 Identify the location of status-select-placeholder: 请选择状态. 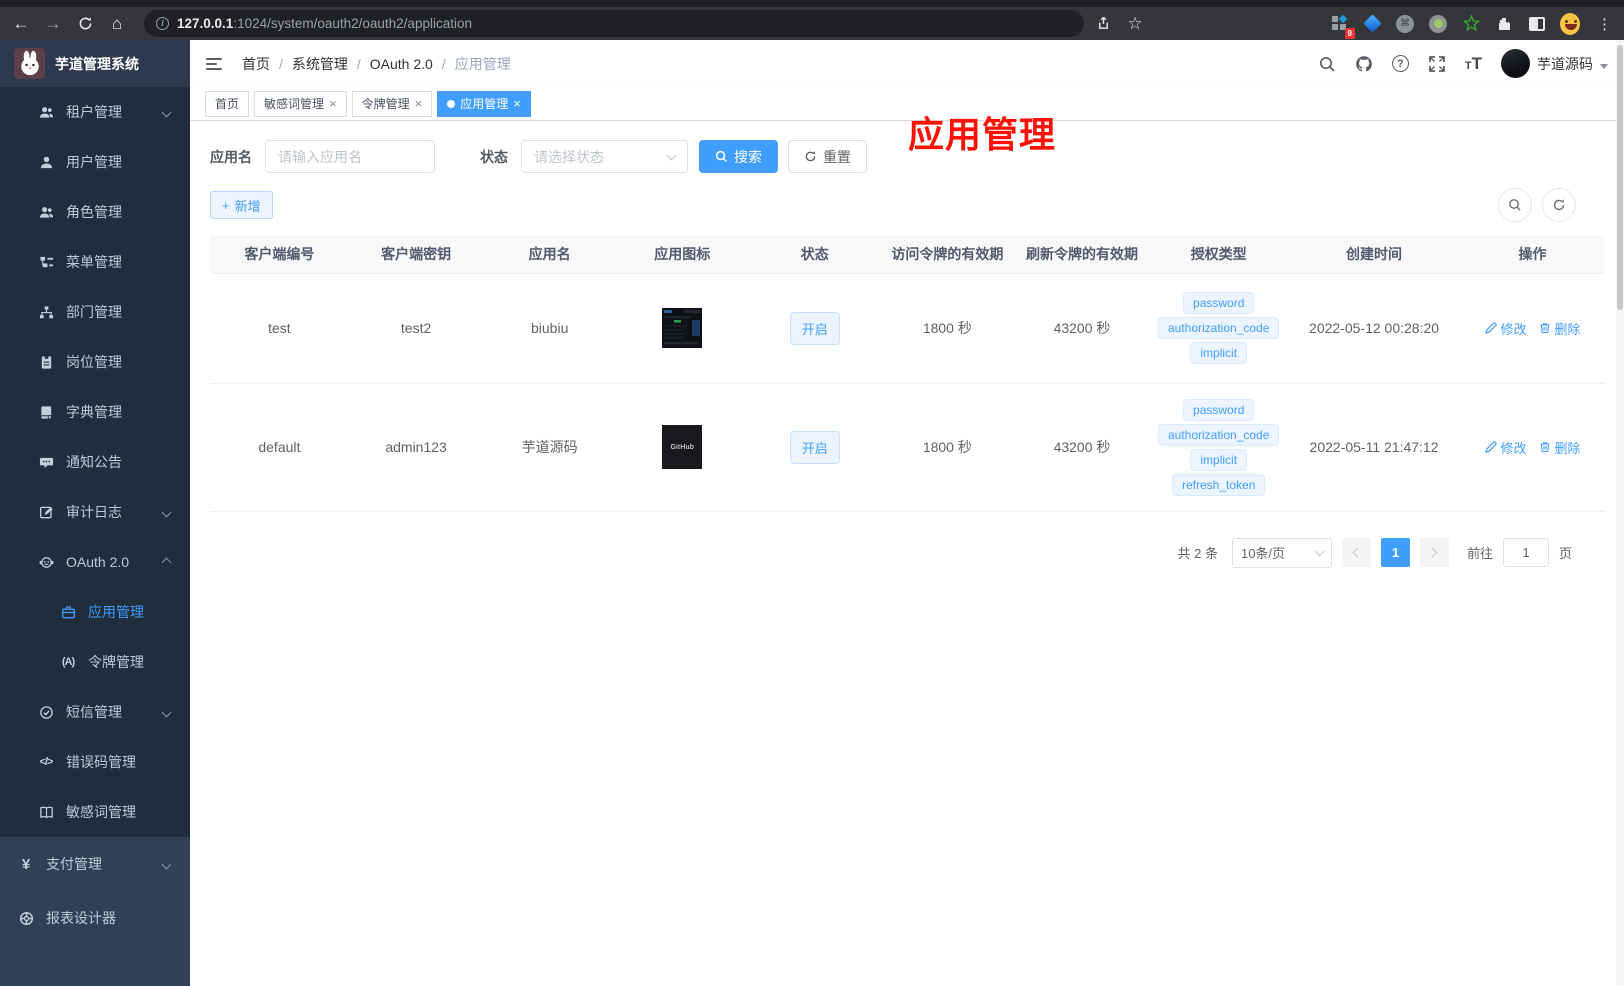
(569, 156).